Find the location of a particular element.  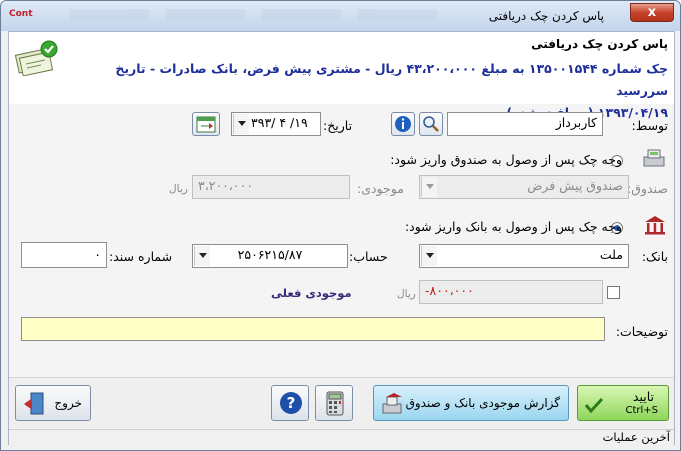

doc-number-input: ۰ is located at coordinates (64, 255).